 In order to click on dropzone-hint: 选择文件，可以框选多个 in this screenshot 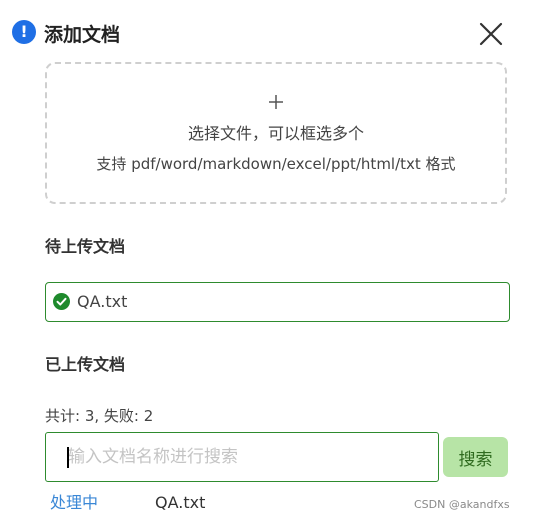, I will do `click(275, 133)`.